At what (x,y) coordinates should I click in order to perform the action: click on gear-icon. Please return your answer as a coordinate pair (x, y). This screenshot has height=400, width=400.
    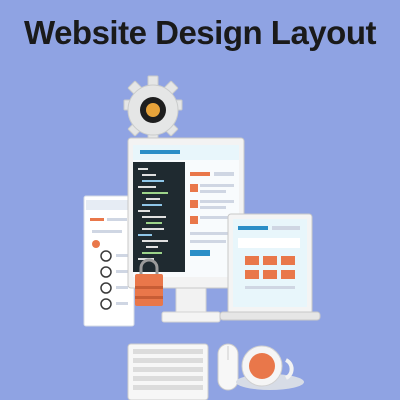
    Looking at the image, I should click on (153, 110).